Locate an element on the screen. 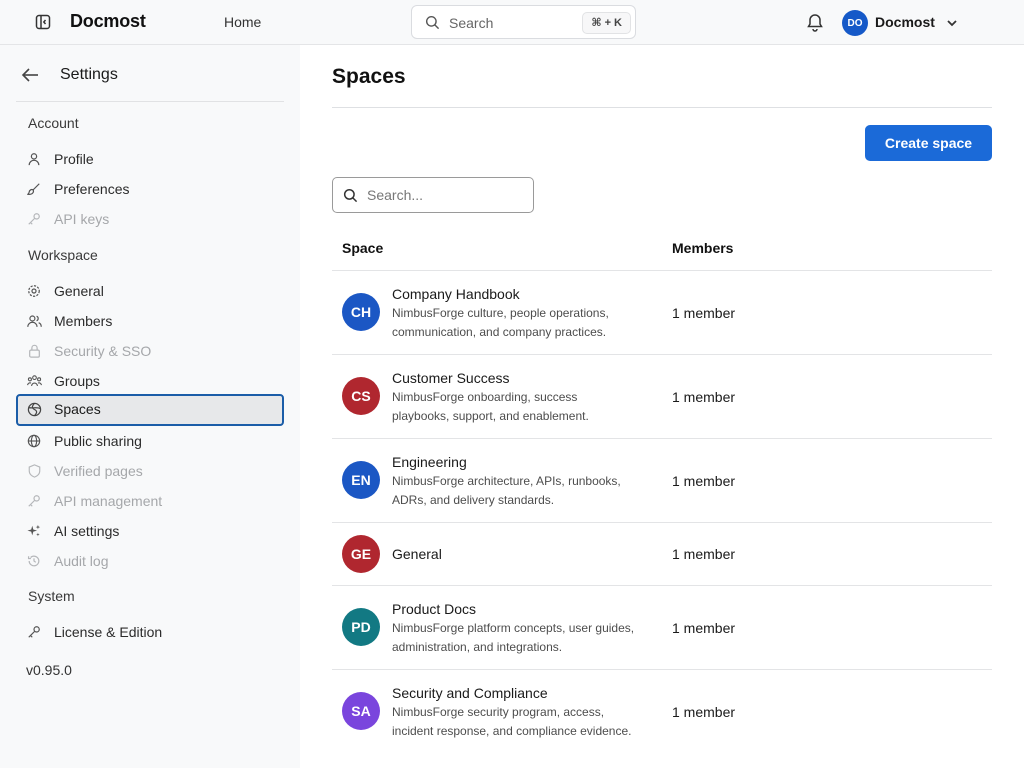 This screenshot has height=768, width=1024. table-row: GE General 1 member is located at coordinates (662, 554).